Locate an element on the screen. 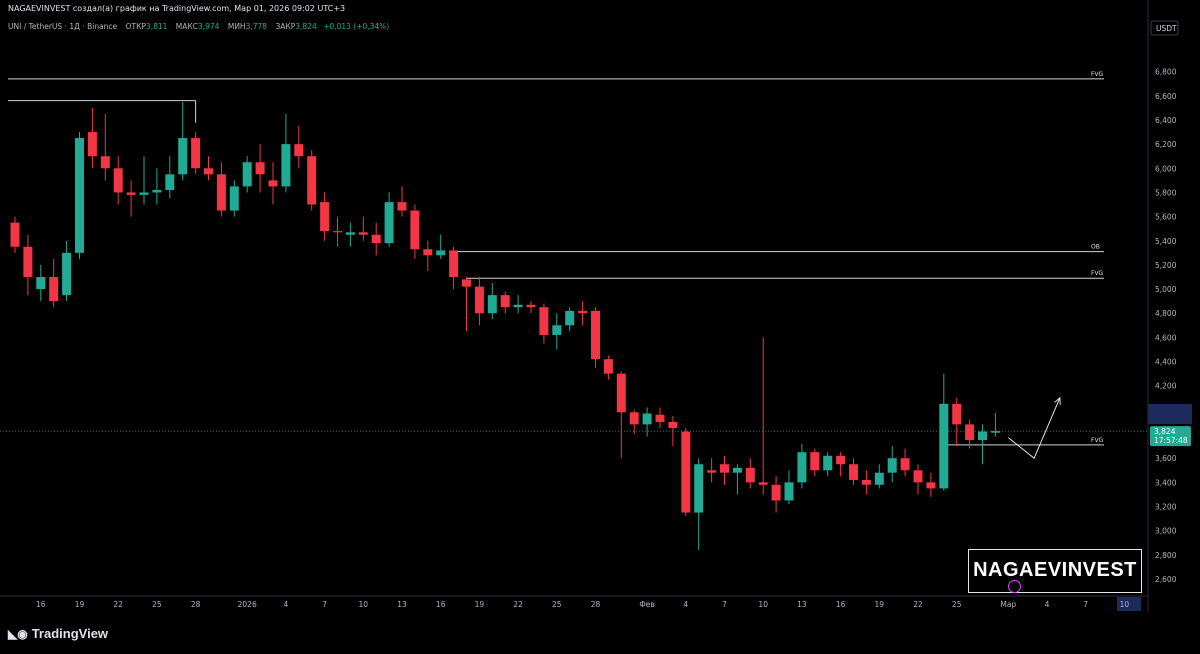  tradingview-icon: ◣◉ is located at coordinates (18, 634).